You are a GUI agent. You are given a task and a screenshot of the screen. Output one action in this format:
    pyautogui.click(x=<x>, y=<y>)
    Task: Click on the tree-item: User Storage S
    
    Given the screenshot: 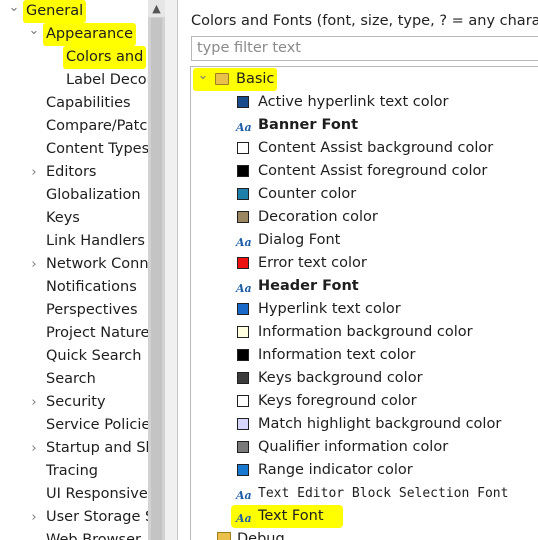 What is the action you would take?
    pyautogui.click(x=97, y=517)
    